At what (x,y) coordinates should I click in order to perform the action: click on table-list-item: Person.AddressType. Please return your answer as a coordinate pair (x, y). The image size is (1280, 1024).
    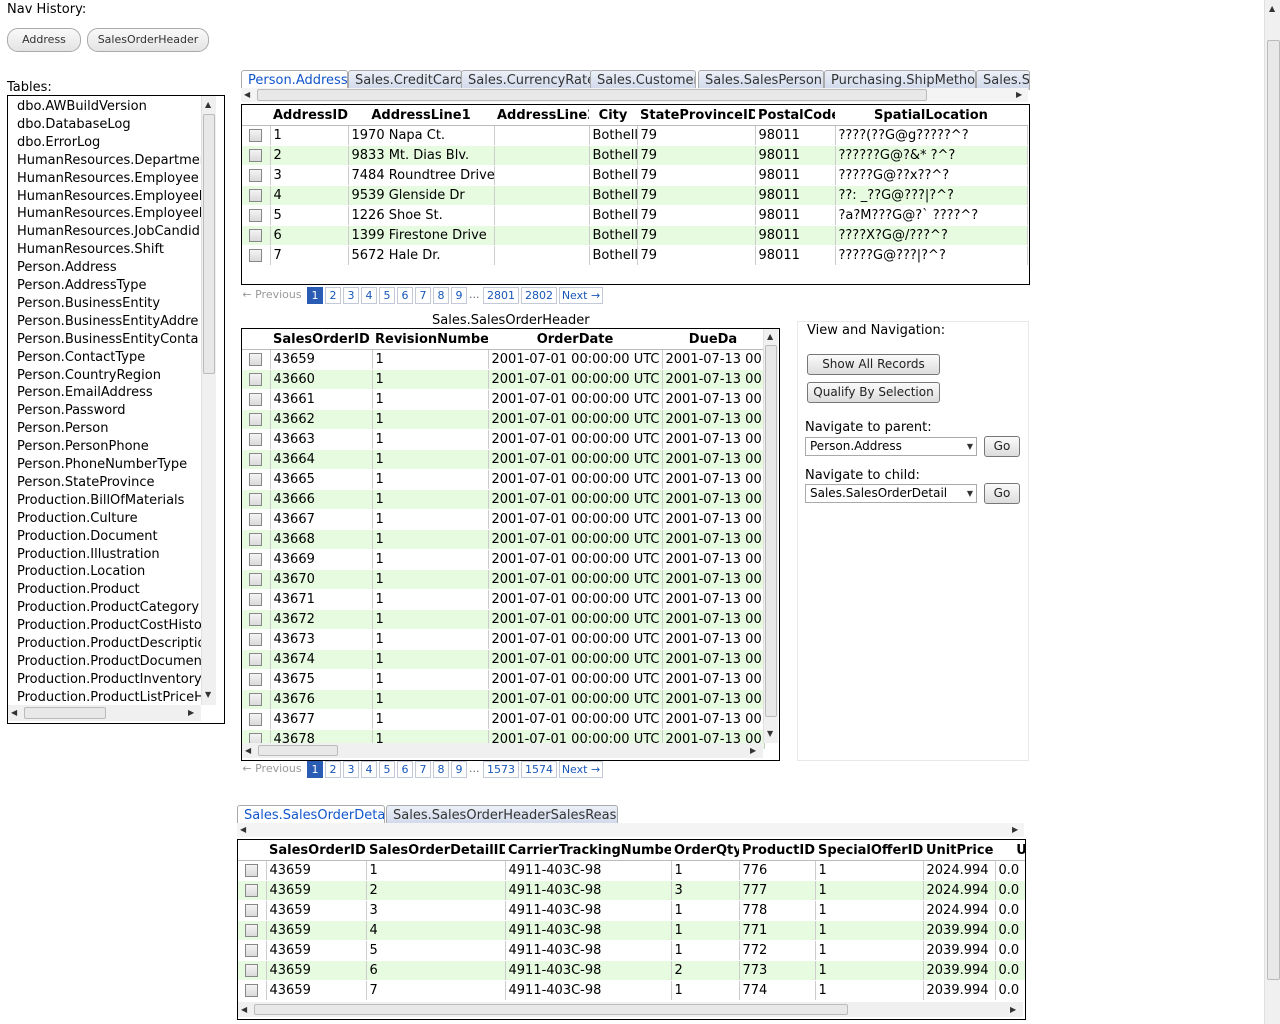
    Looking at the image, I should click on (109, 286).